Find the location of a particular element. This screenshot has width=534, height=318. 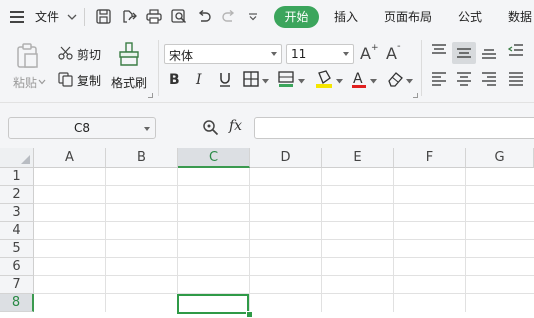

font-color-icon: A is located at coordinates (359, 79).